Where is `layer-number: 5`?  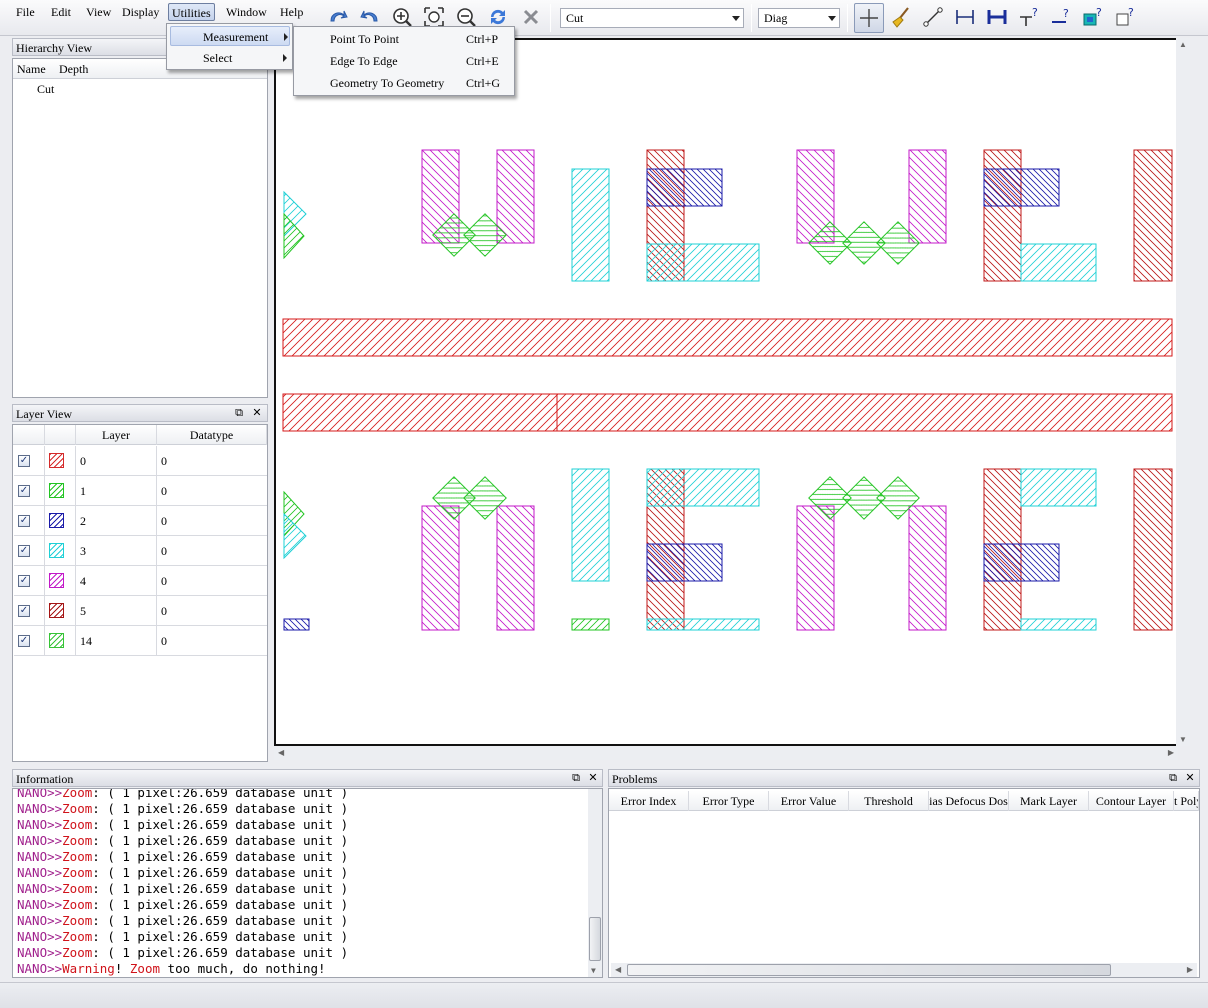
layer-number: 5 is located at coordinates (116, 611).